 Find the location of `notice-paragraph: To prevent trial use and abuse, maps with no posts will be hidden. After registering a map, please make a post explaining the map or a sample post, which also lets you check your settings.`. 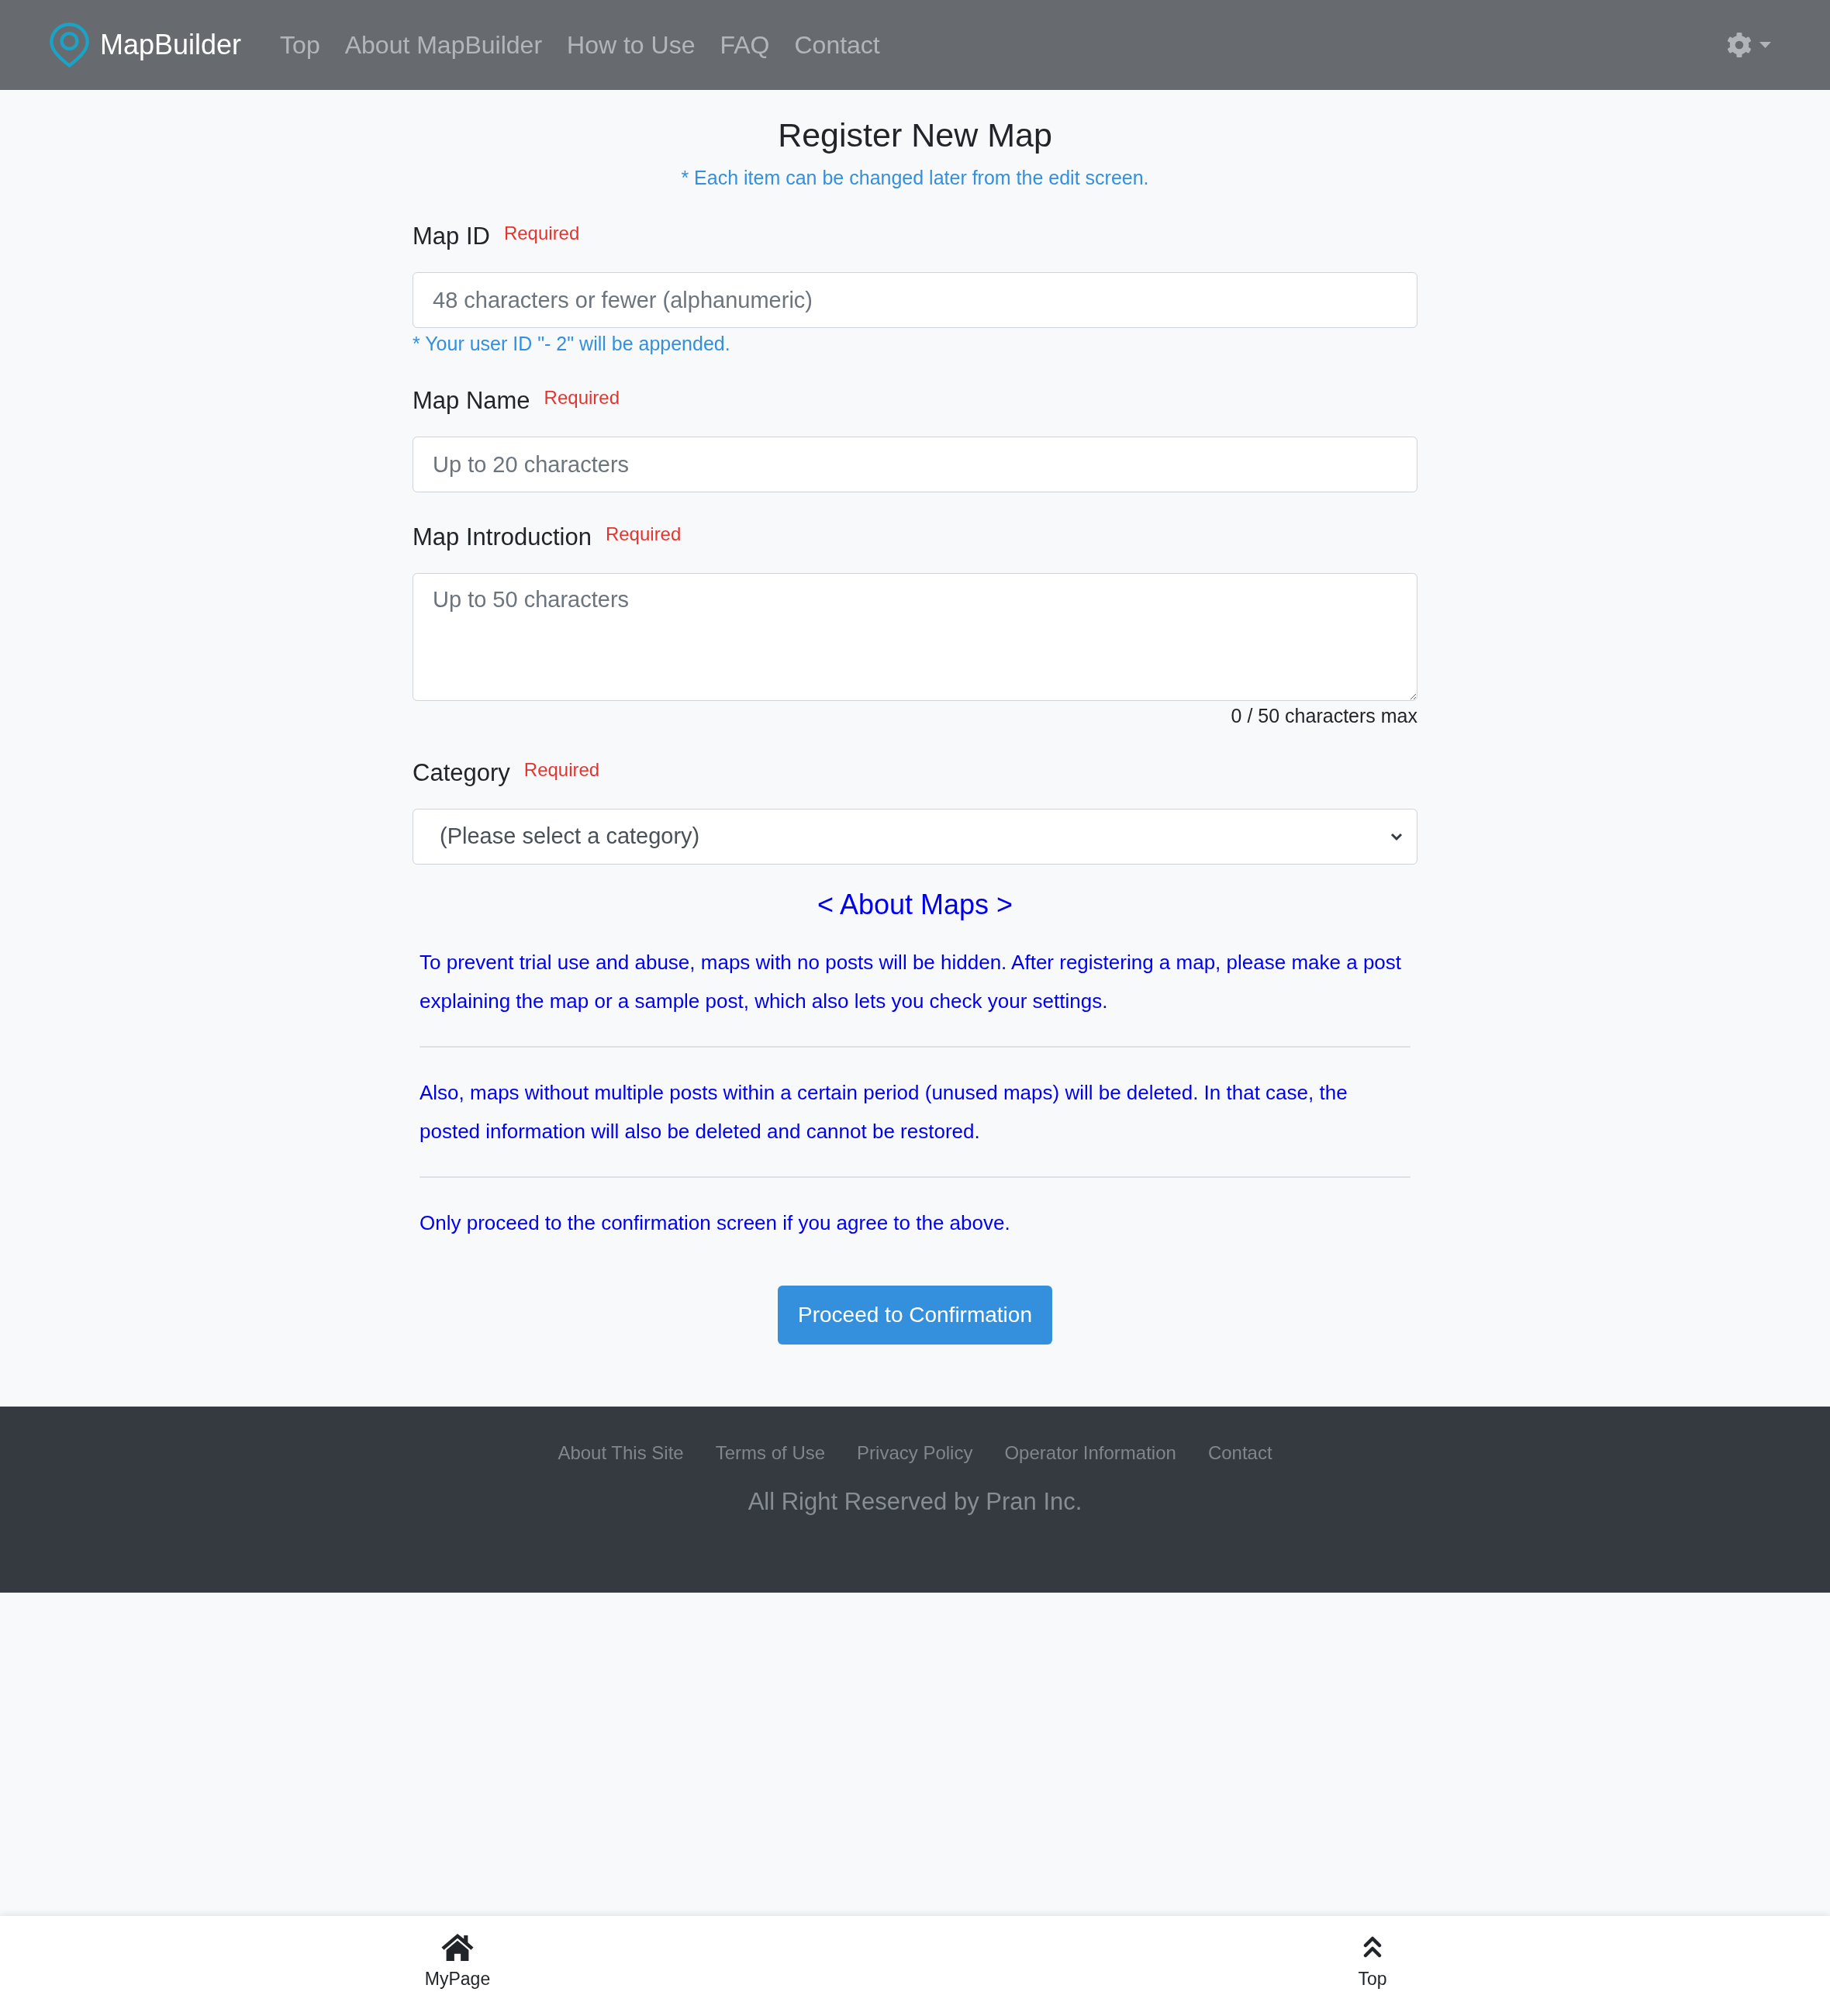

notice-paragraph: To prevent trial use and abuse, maps with no posts will be hidden. After registering a map, please make a post explaining the map or a sample post, which also lets you check your settings. is located at coordinates (912, 982).